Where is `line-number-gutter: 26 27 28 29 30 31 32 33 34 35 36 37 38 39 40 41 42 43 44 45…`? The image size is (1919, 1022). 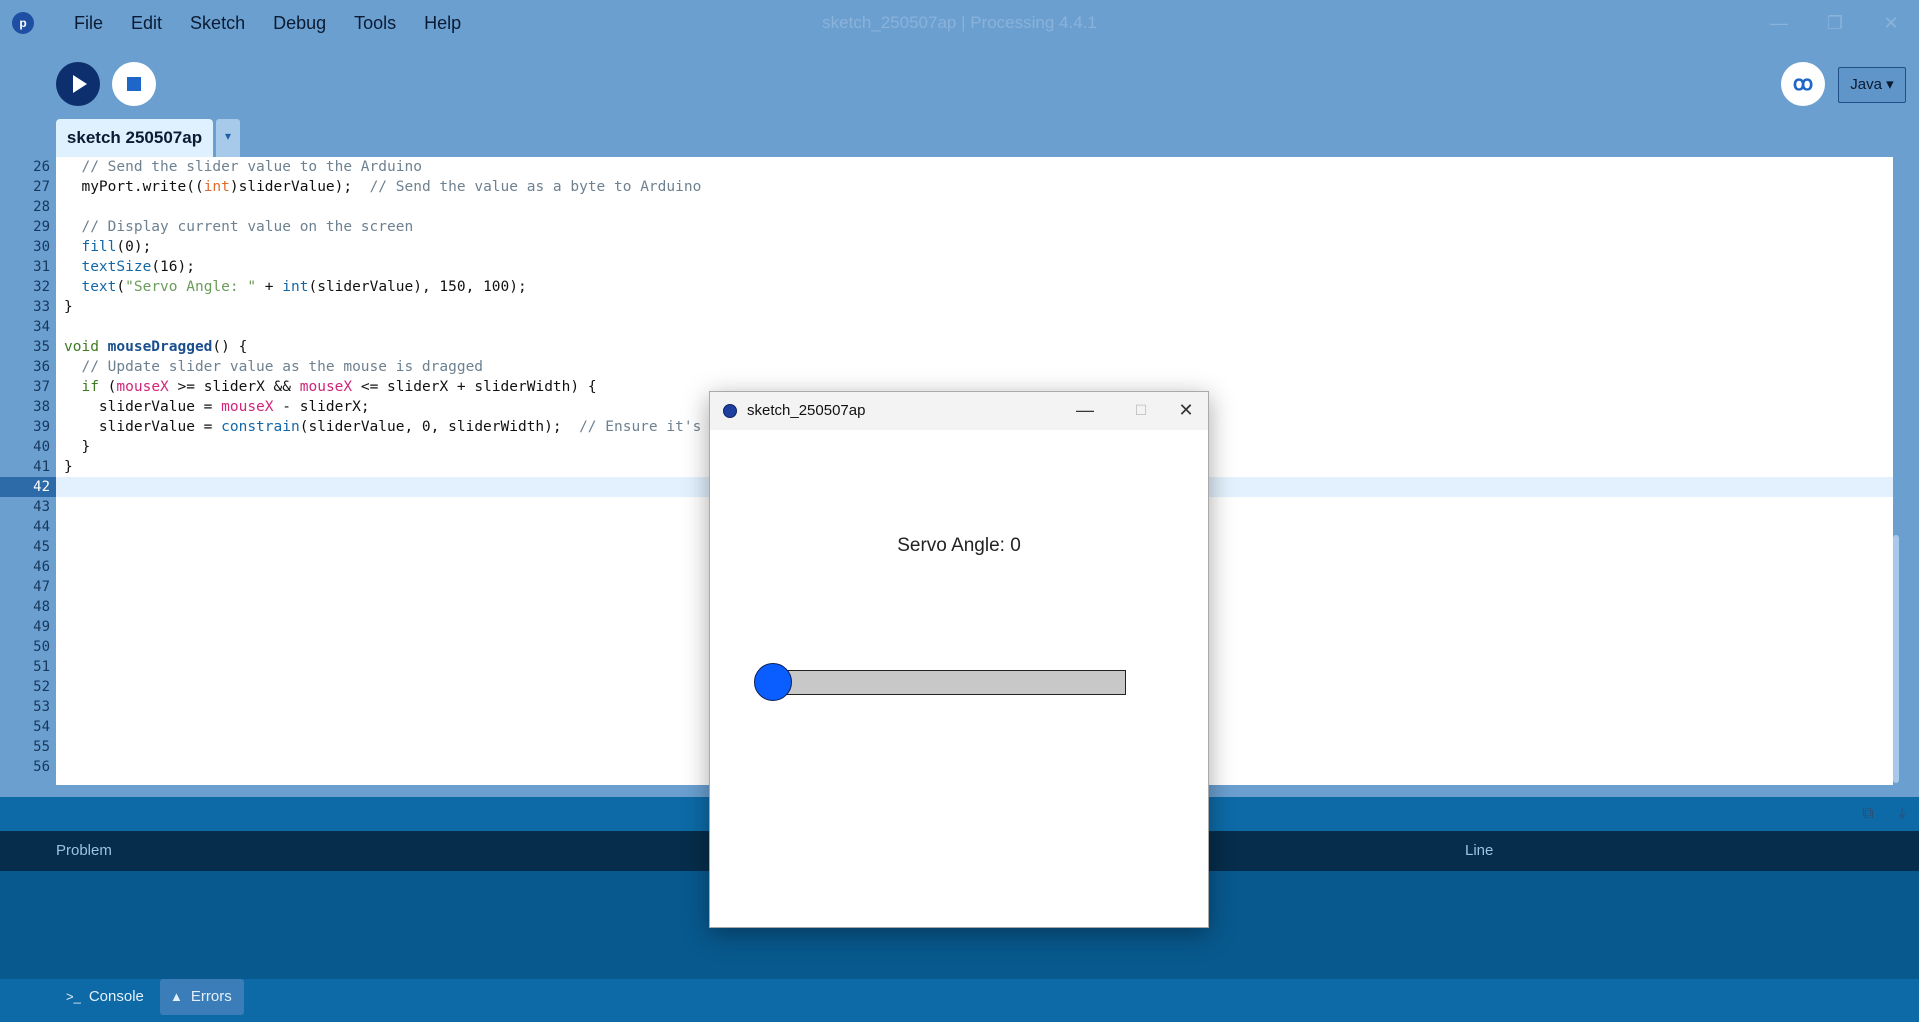
line-number-gutter: 26 27 28 29 30 31 32 33 34 35 36 37 38 39 40 41 42 43 44 45… is located at coordinates (28, 471).